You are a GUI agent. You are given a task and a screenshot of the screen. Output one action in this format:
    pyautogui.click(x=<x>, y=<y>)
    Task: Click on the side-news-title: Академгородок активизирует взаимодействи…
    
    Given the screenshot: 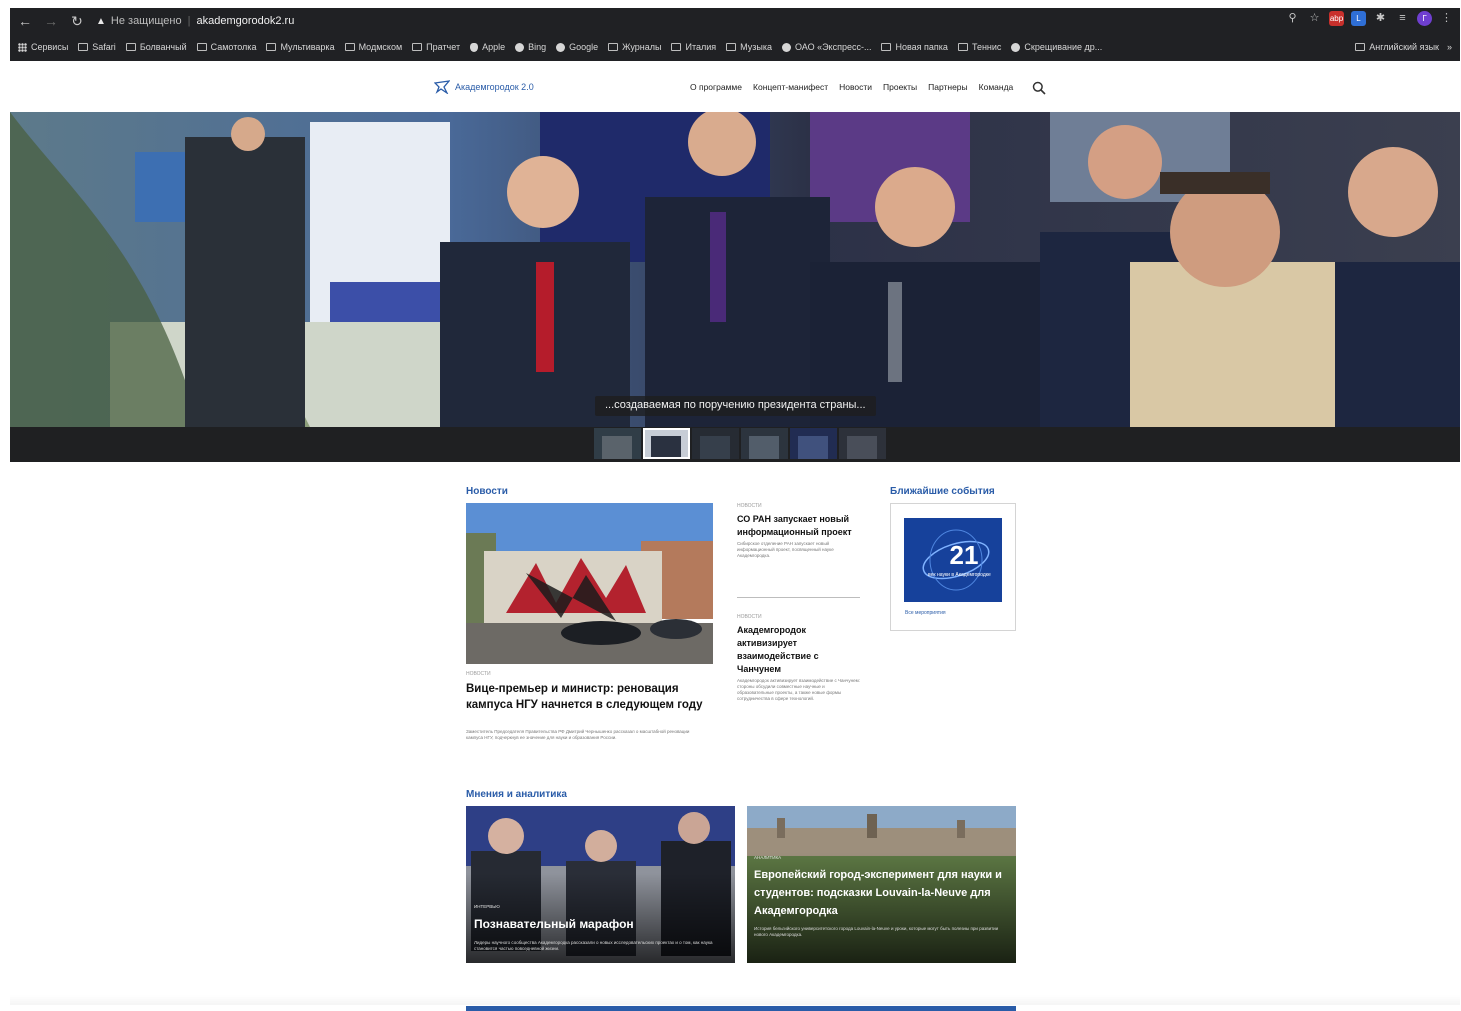 What is the action you would take?
    pyautogui.click(x=799, y=650)
    